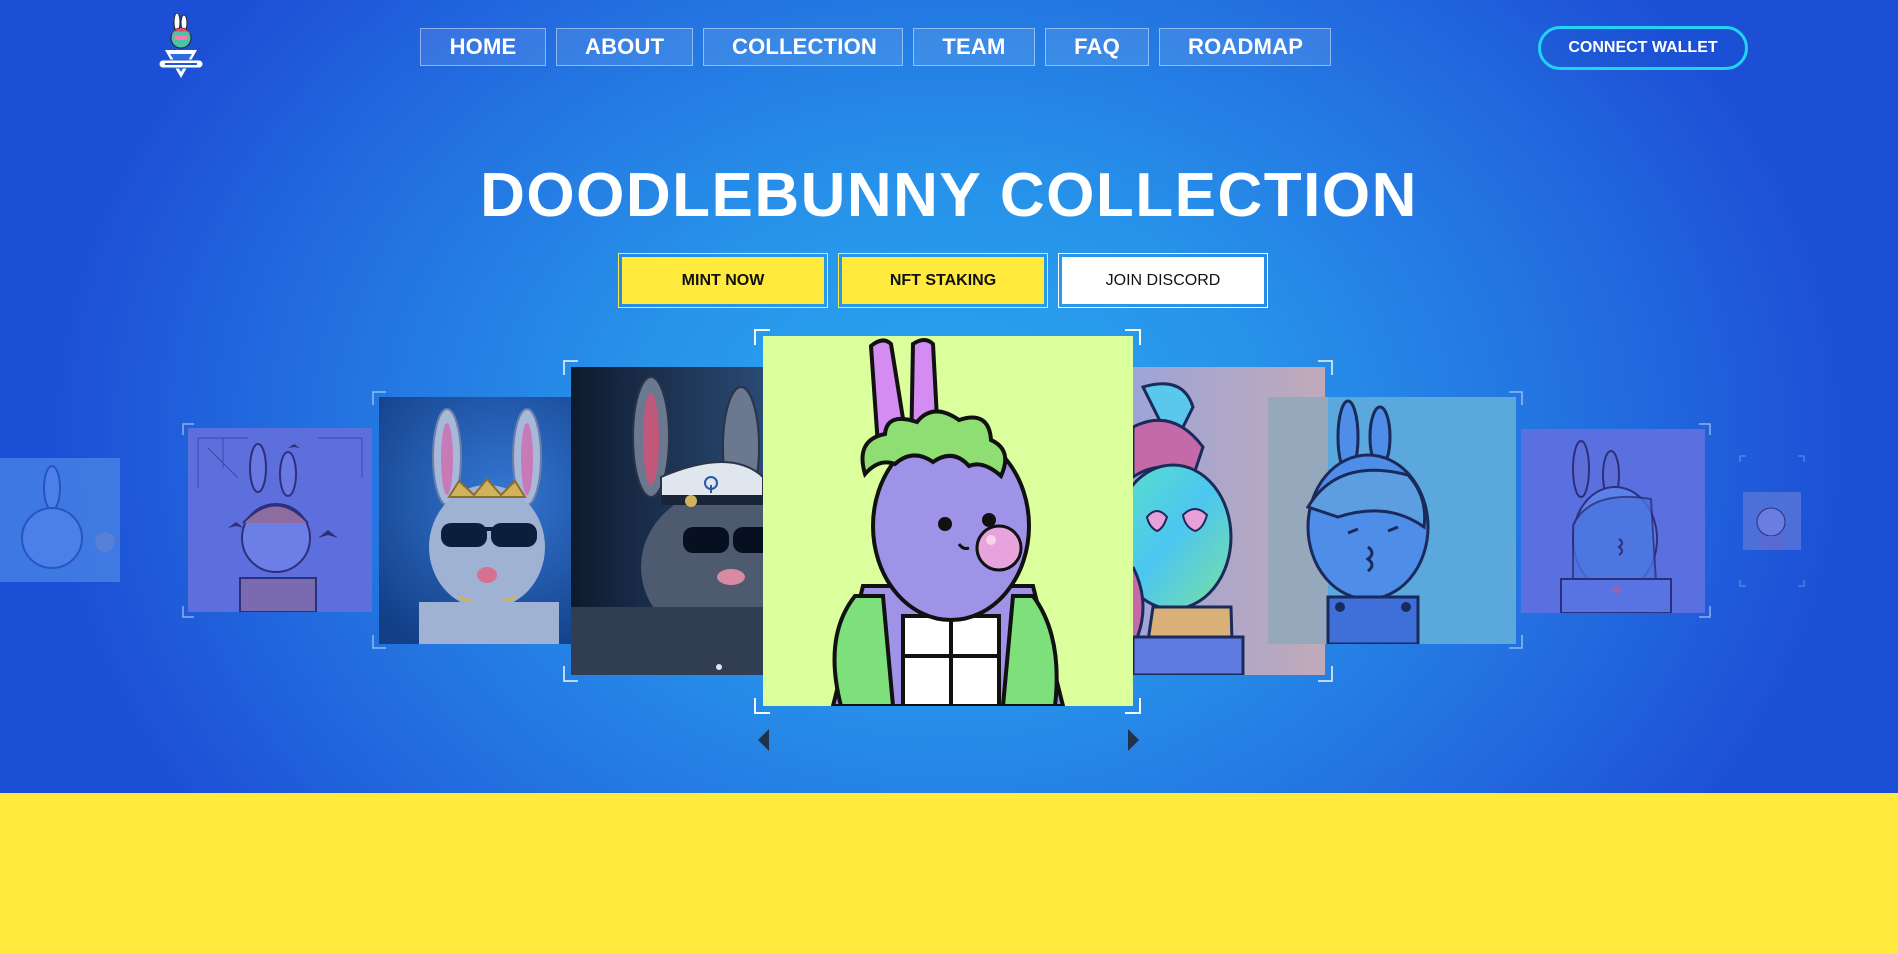  I want to click on arrow-left-icon, so click(763, 740).